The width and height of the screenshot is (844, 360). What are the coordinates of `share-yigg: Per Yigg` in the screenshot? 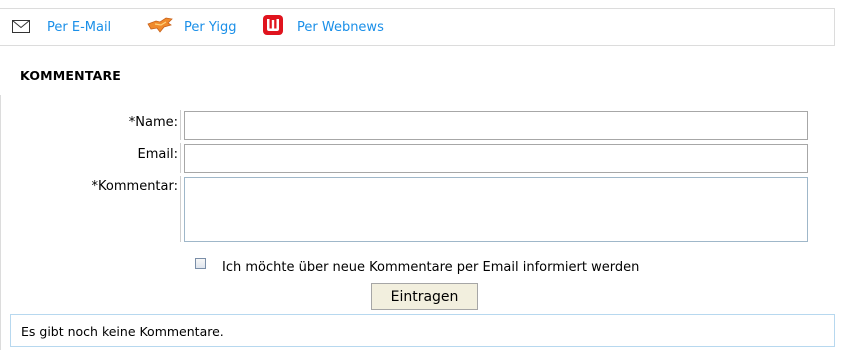 It's located at (191, 27).